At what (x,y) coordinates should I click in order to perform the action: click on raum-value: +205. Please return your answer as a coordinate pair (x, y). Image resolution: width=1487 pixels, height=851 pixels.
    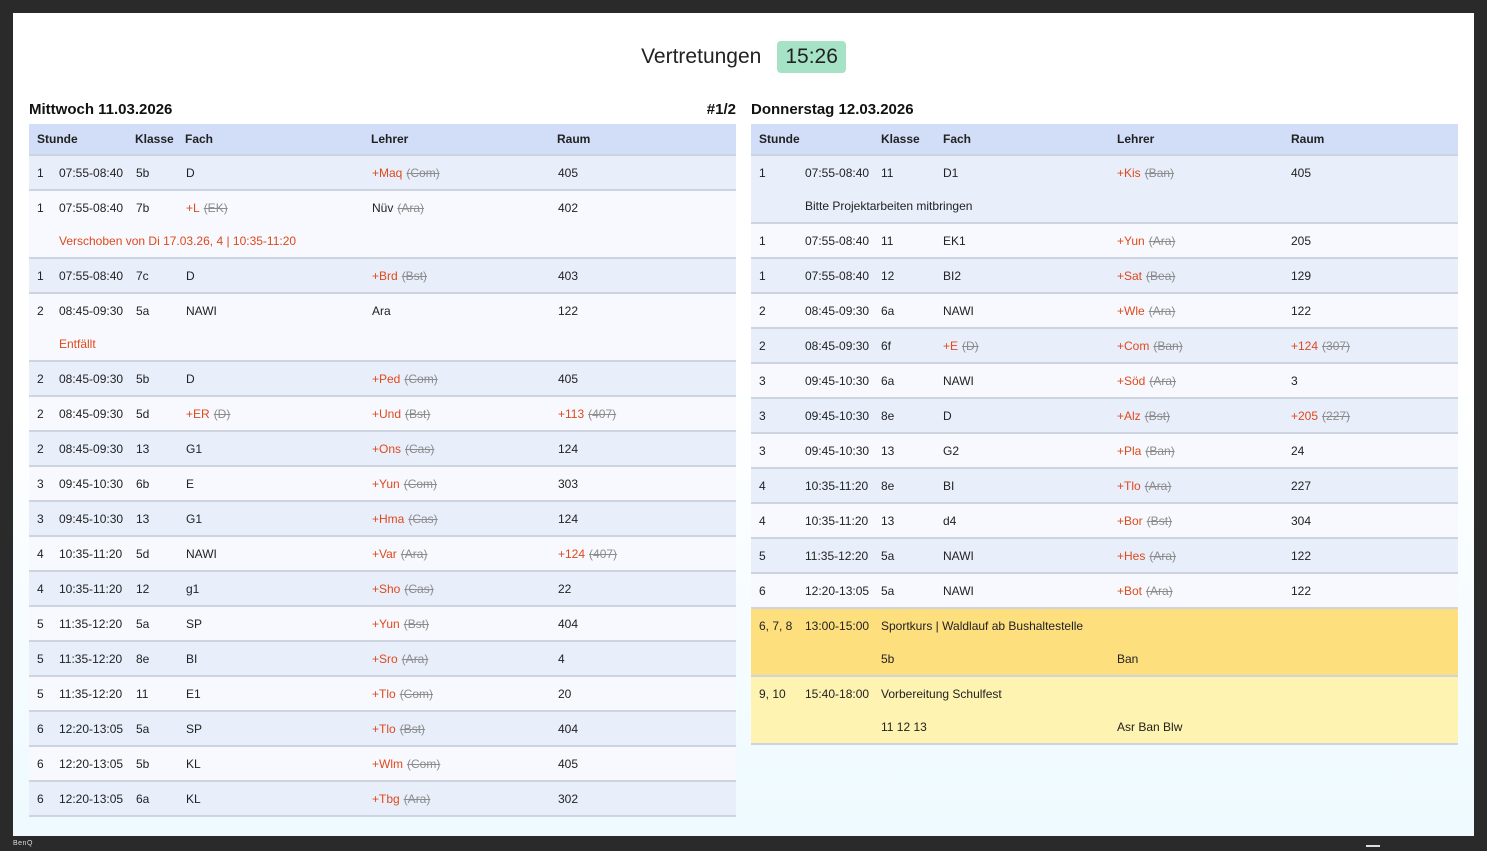
    Looking at the image, I should click on (1305, 415).